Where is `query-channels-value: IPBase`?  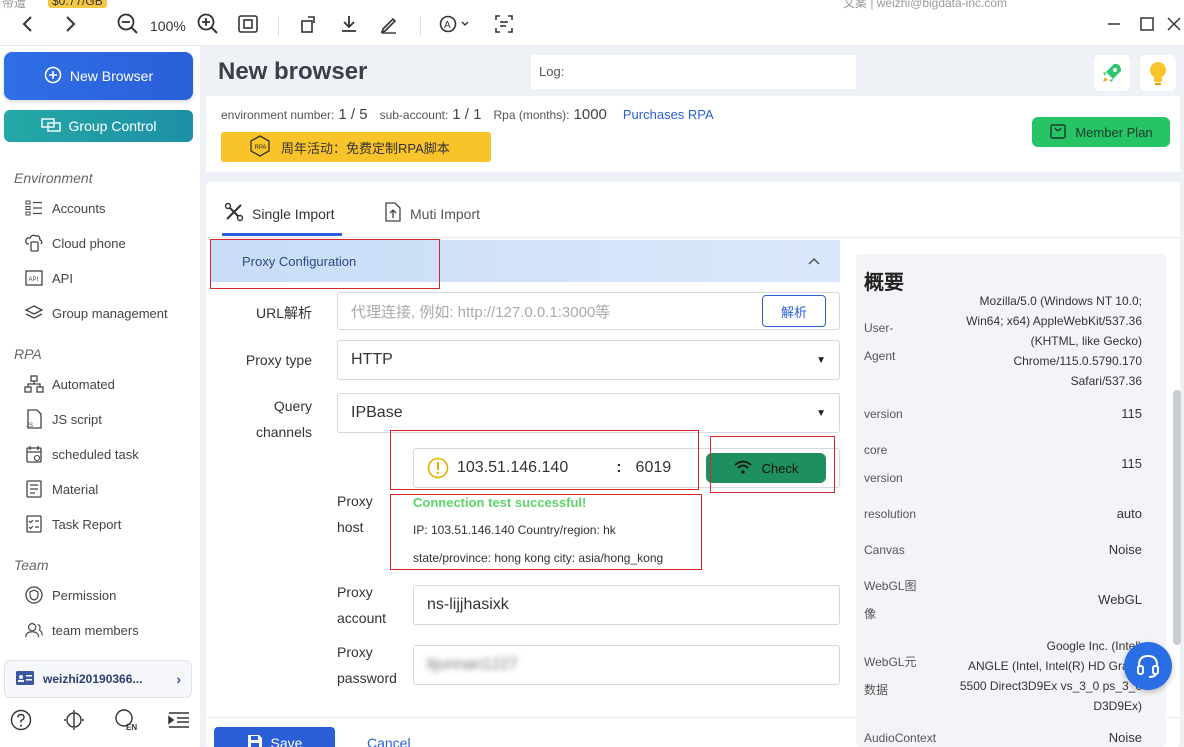
query-channels-value: IPBase is located at coordinates (377, 412).